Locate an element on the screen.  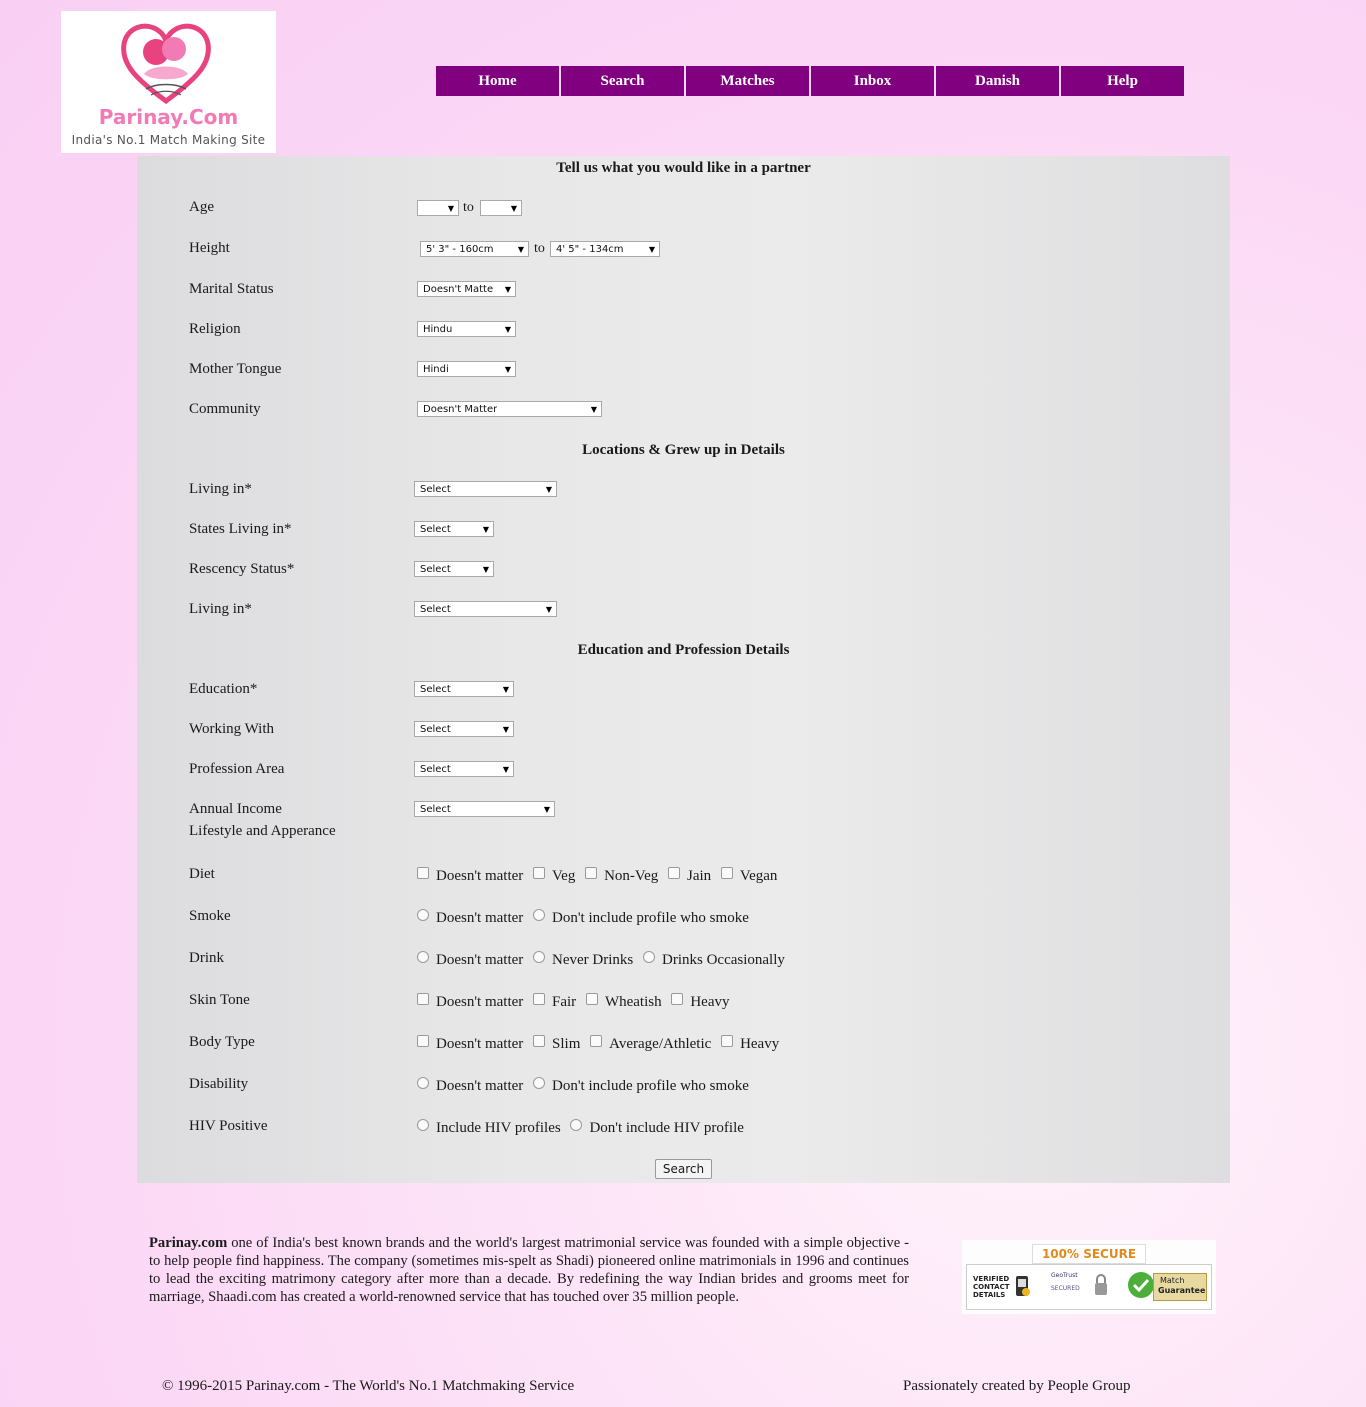
annual-income-label: Annual Income is located at coordinates (235, 809).